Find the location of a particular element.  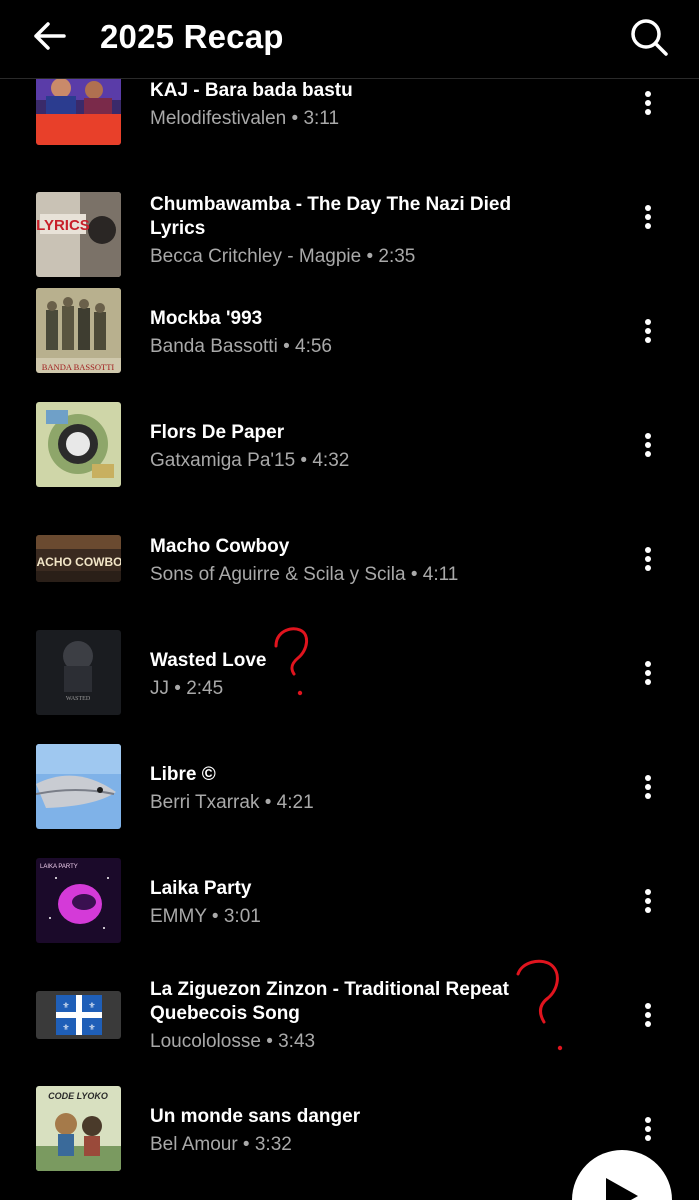

track-thumbnail: BANDA BASSOTTI is located at coordinates (78, 330).